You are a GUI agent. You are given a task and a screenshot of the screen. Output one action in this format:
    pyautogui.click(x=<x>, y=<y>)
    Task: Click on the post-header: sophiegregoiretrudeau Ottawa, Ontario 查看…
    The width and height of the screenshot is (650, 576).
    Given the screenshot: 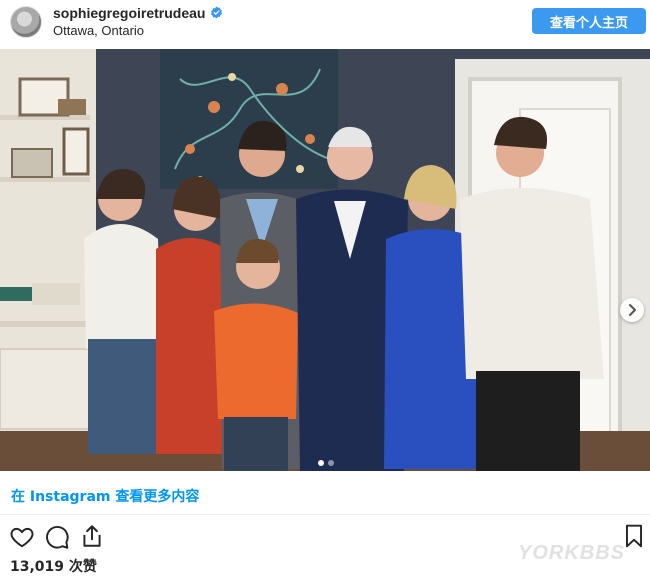 What is the action you would take?
    pyautogui.click(x=325, y=24)
    